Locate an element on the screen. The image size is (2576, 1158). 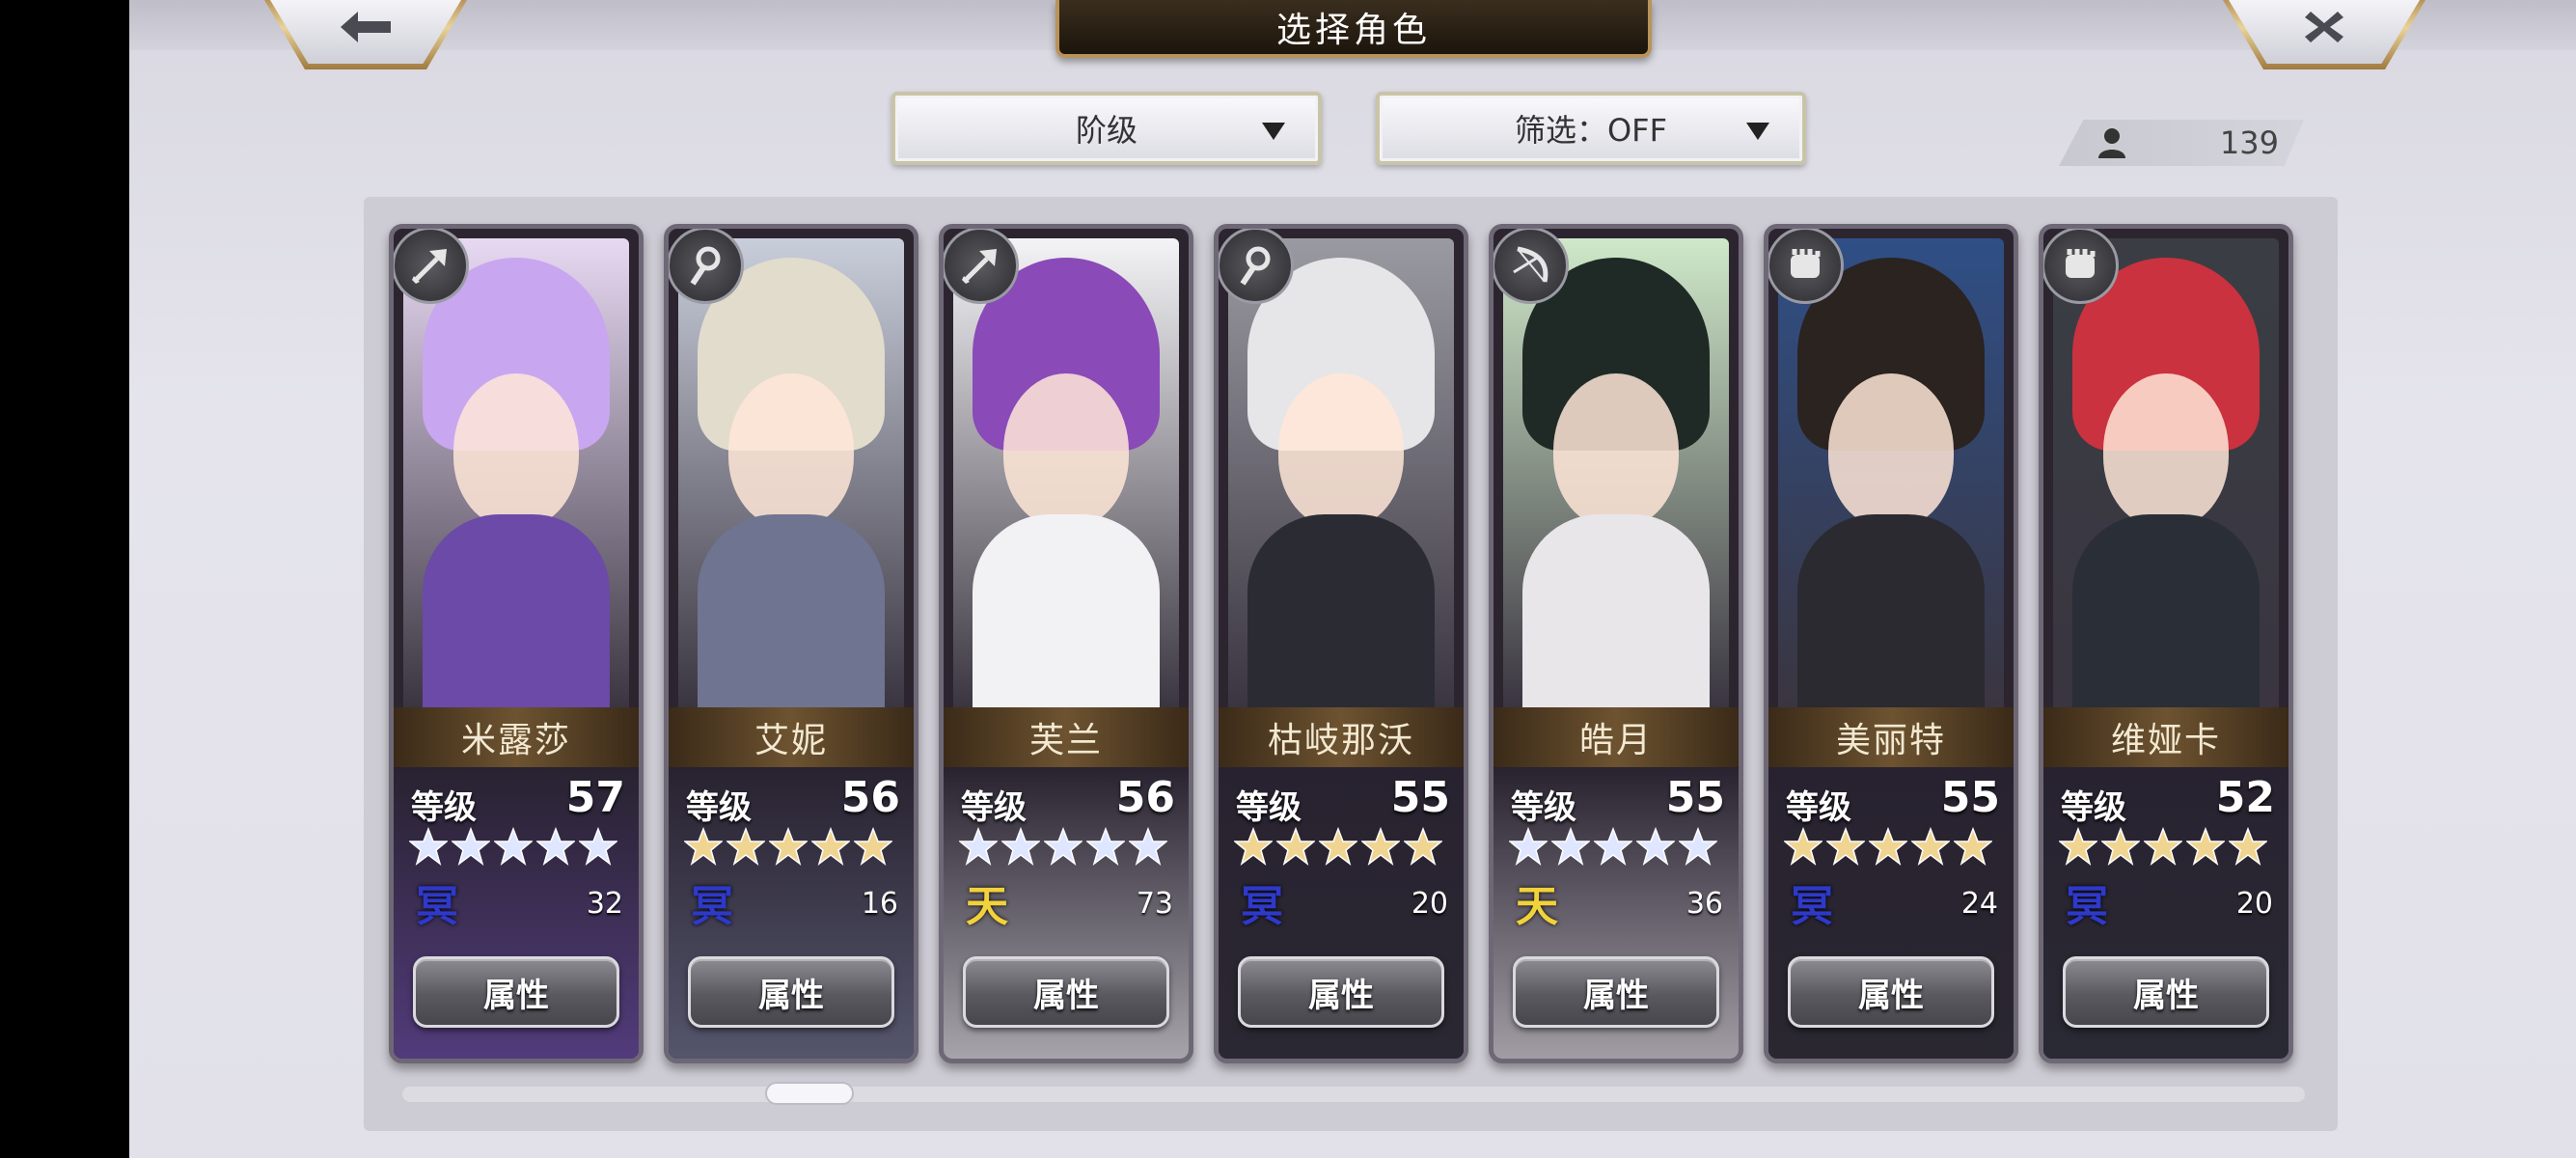
character-card: 皓月 等级 55 天 36 属性 is located at coordinates (1616, 643).